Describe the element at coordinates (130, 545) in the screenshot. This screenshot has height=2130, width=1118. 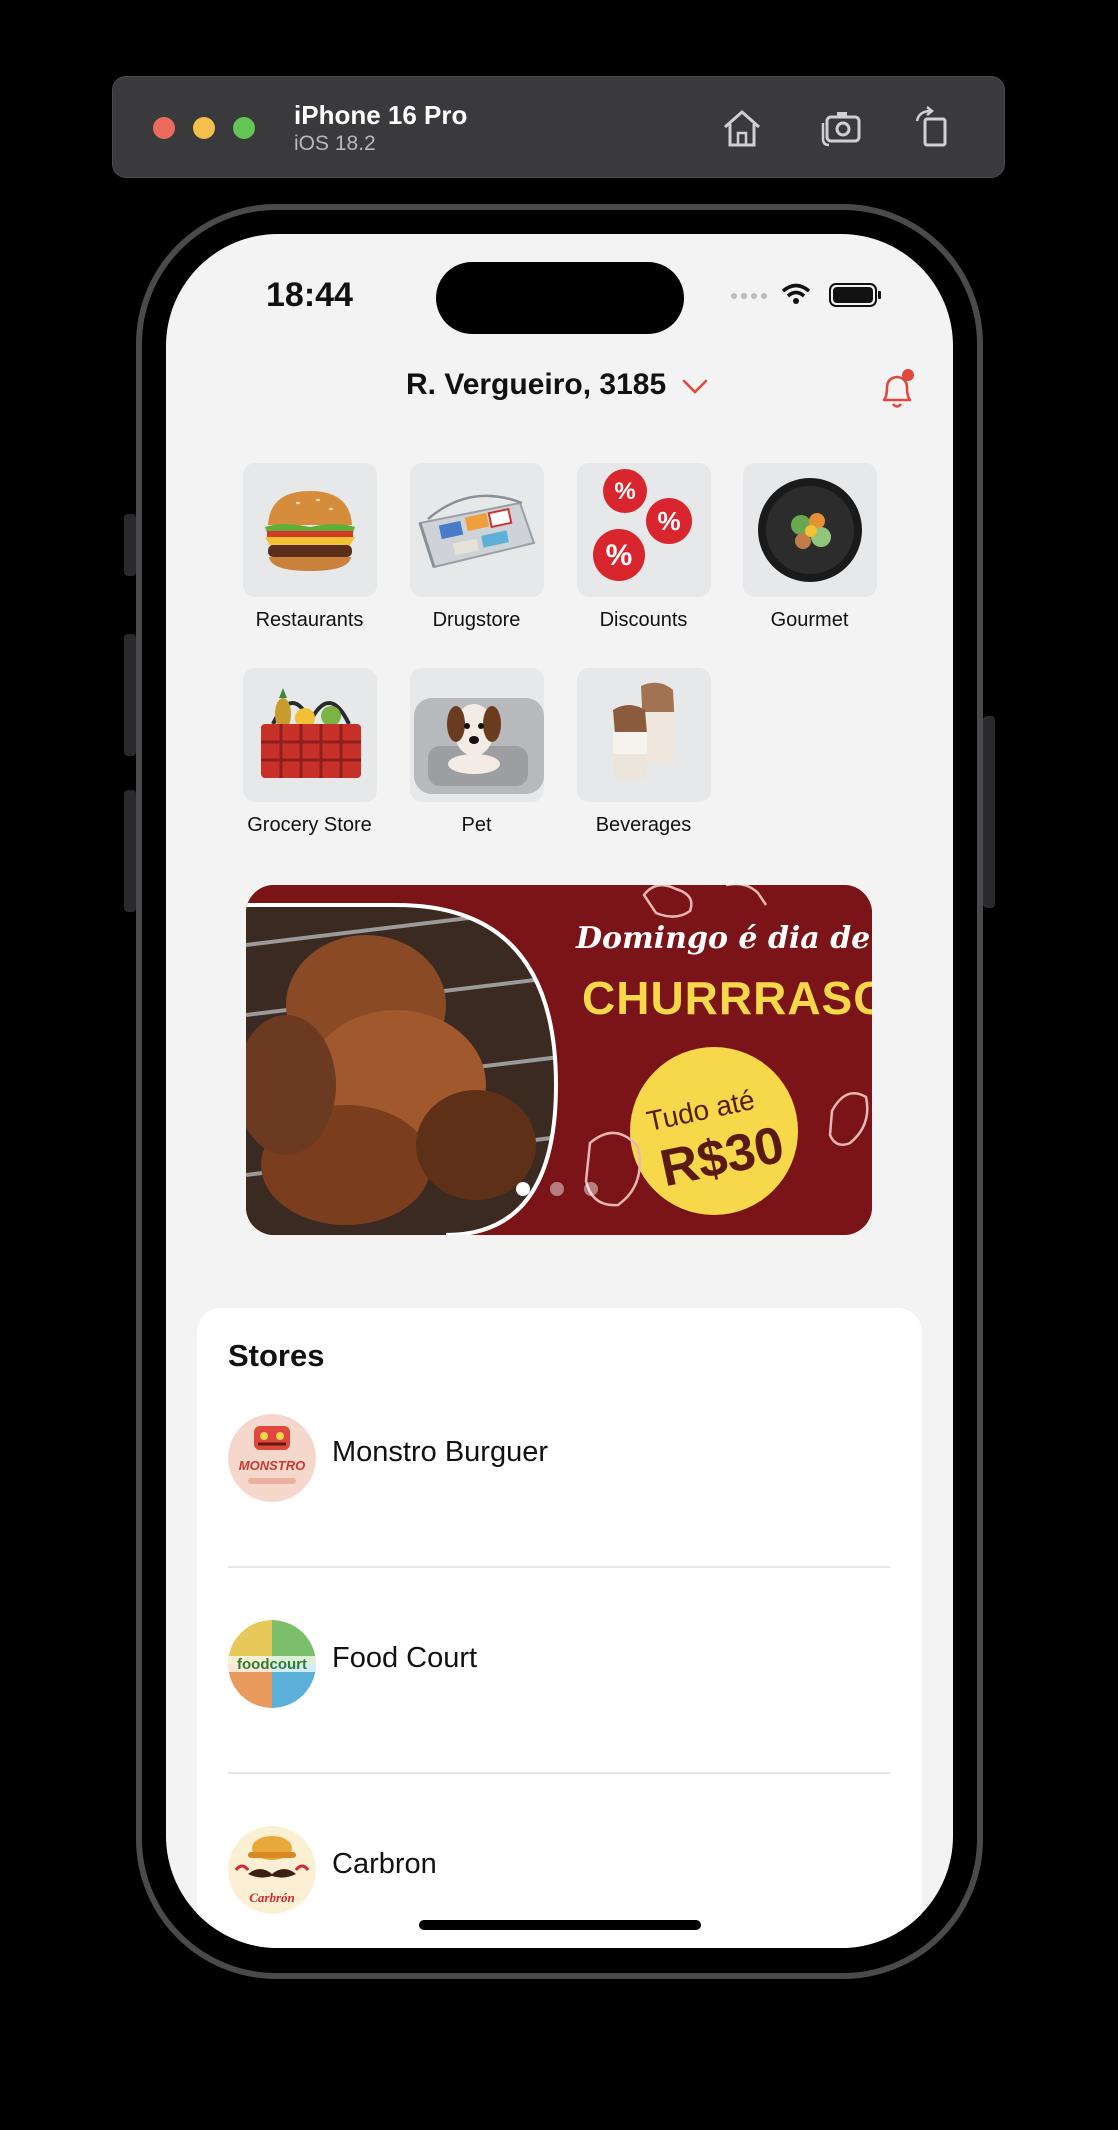
I see `action-button` at that location.